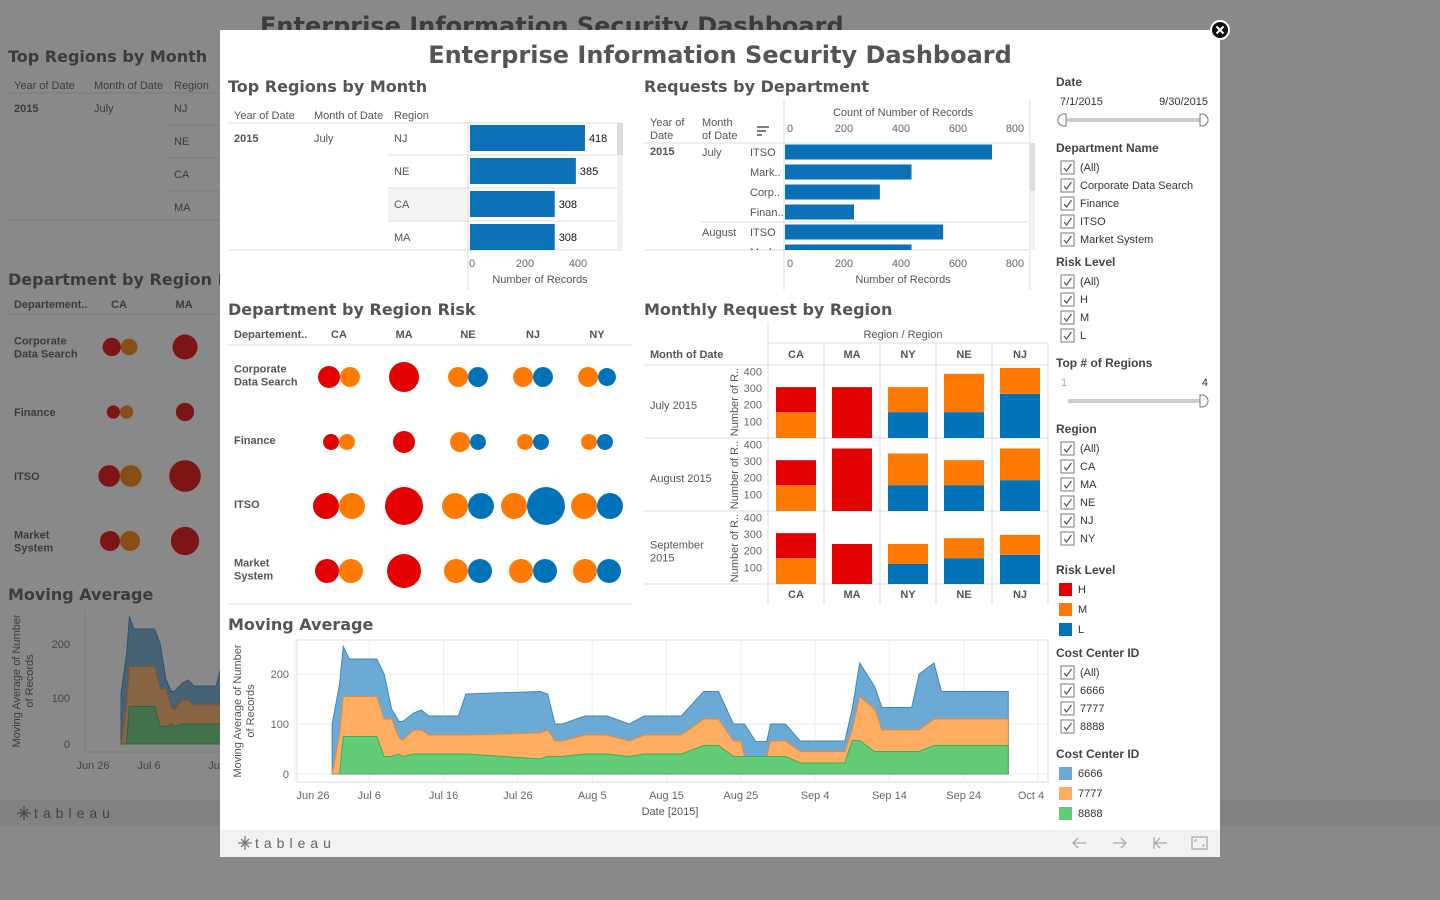  What do you see at coordinates (1078, 484) in the screenshot?
I see `region-filter-checkbox: MA` at bounding box center [1078, 484].